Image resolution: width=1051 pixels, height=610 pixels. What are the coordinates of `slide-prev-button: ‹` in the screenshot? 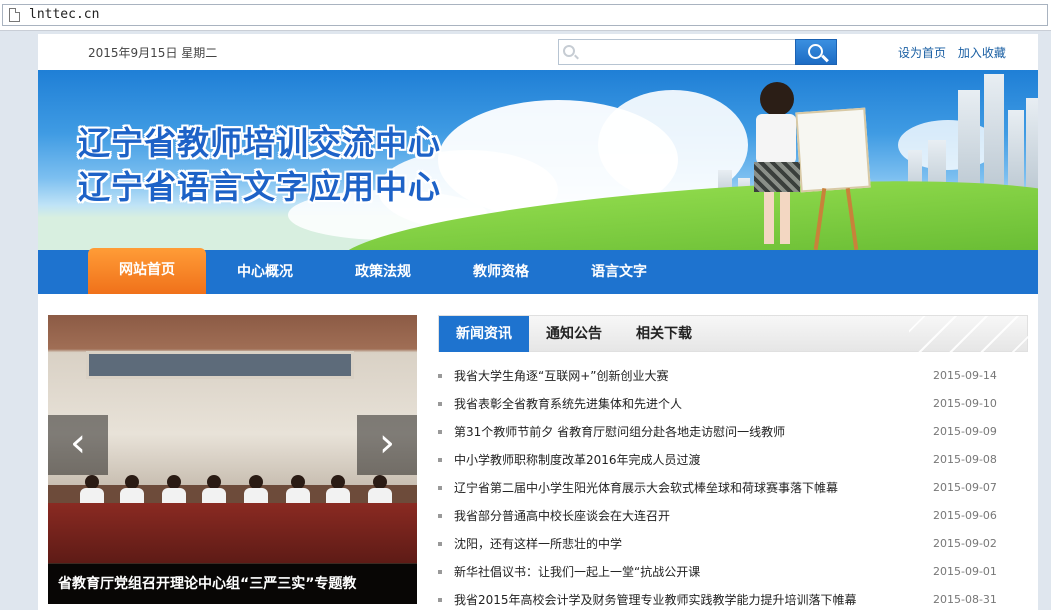 It's located at (78, 445).